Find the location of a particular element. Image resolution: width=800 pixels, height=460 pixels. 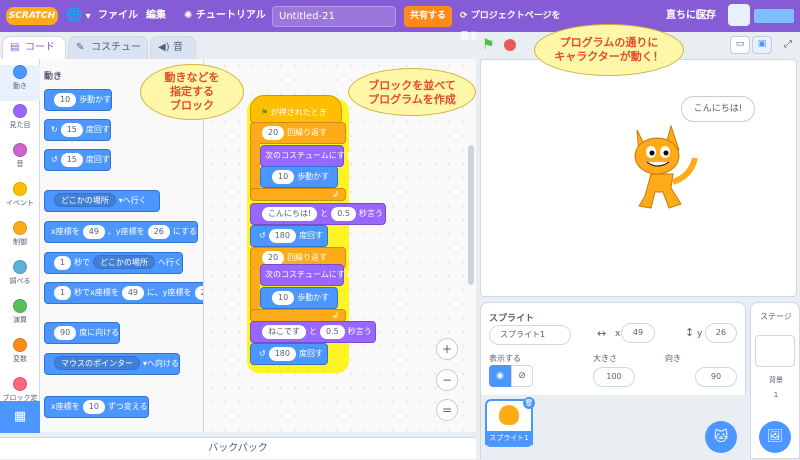

category-item: イベント is located at coordinates (20, 195).